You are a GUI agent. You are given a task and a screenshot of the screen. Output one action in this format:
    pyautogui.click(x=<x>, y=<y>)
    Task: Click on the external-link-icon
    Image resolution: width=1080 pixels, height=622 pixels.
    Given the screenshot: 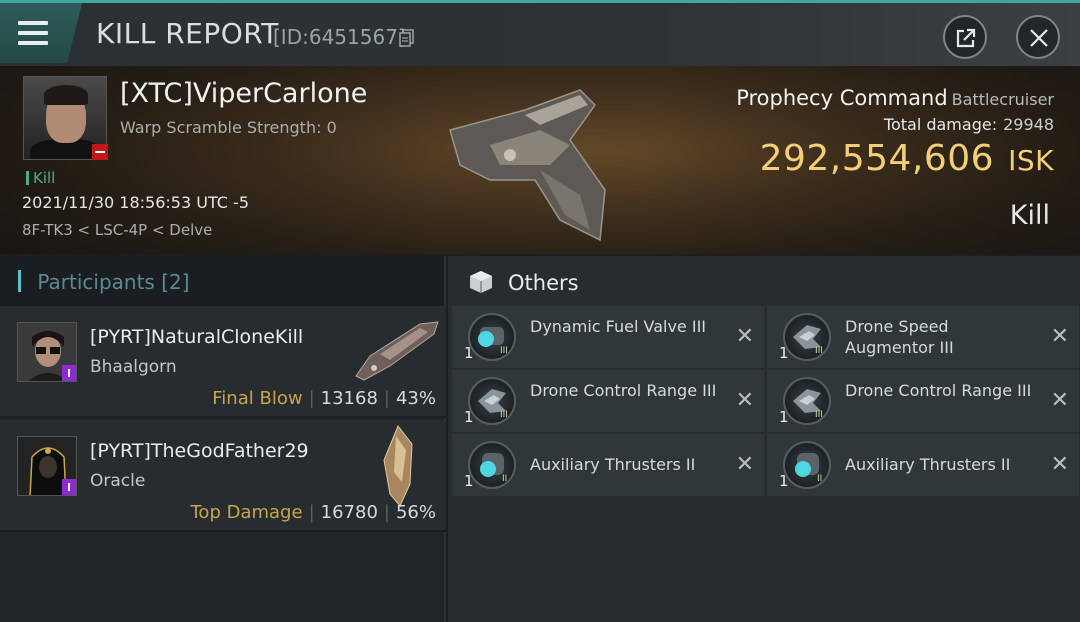 What is the action you would take?
    pyautogui.click(x=966, y=38)
    